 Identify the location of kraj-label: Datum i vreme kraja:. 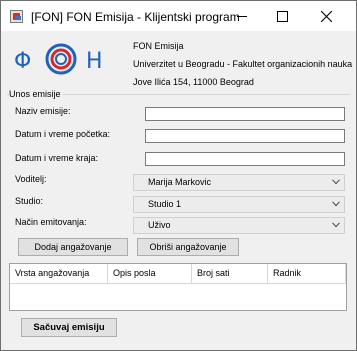
(57, 158).